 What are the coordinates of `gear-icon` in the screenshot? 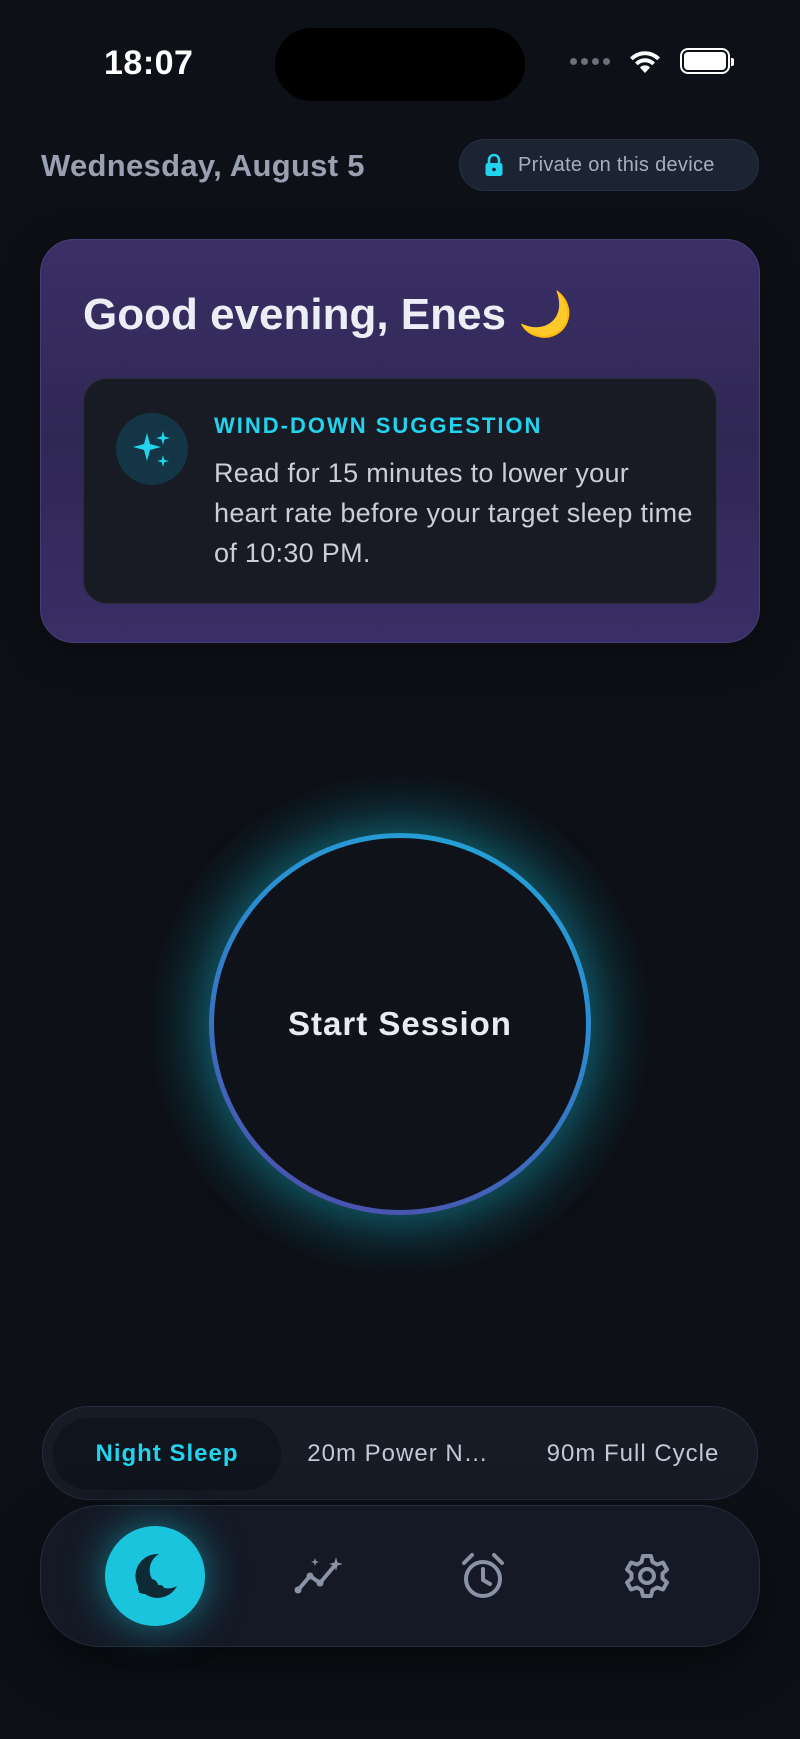 It's located at (647, 1576).